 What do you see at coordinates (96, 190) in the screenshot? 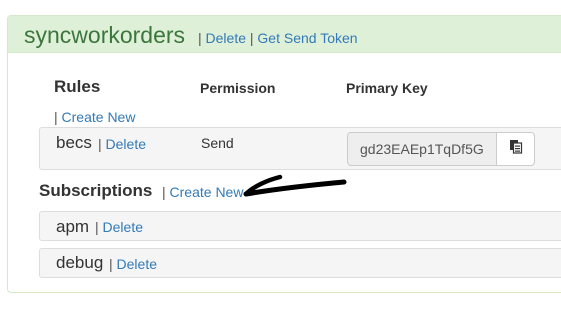
I see `subscriptions-title: Subscriptions` at bounding box center [96, 190].